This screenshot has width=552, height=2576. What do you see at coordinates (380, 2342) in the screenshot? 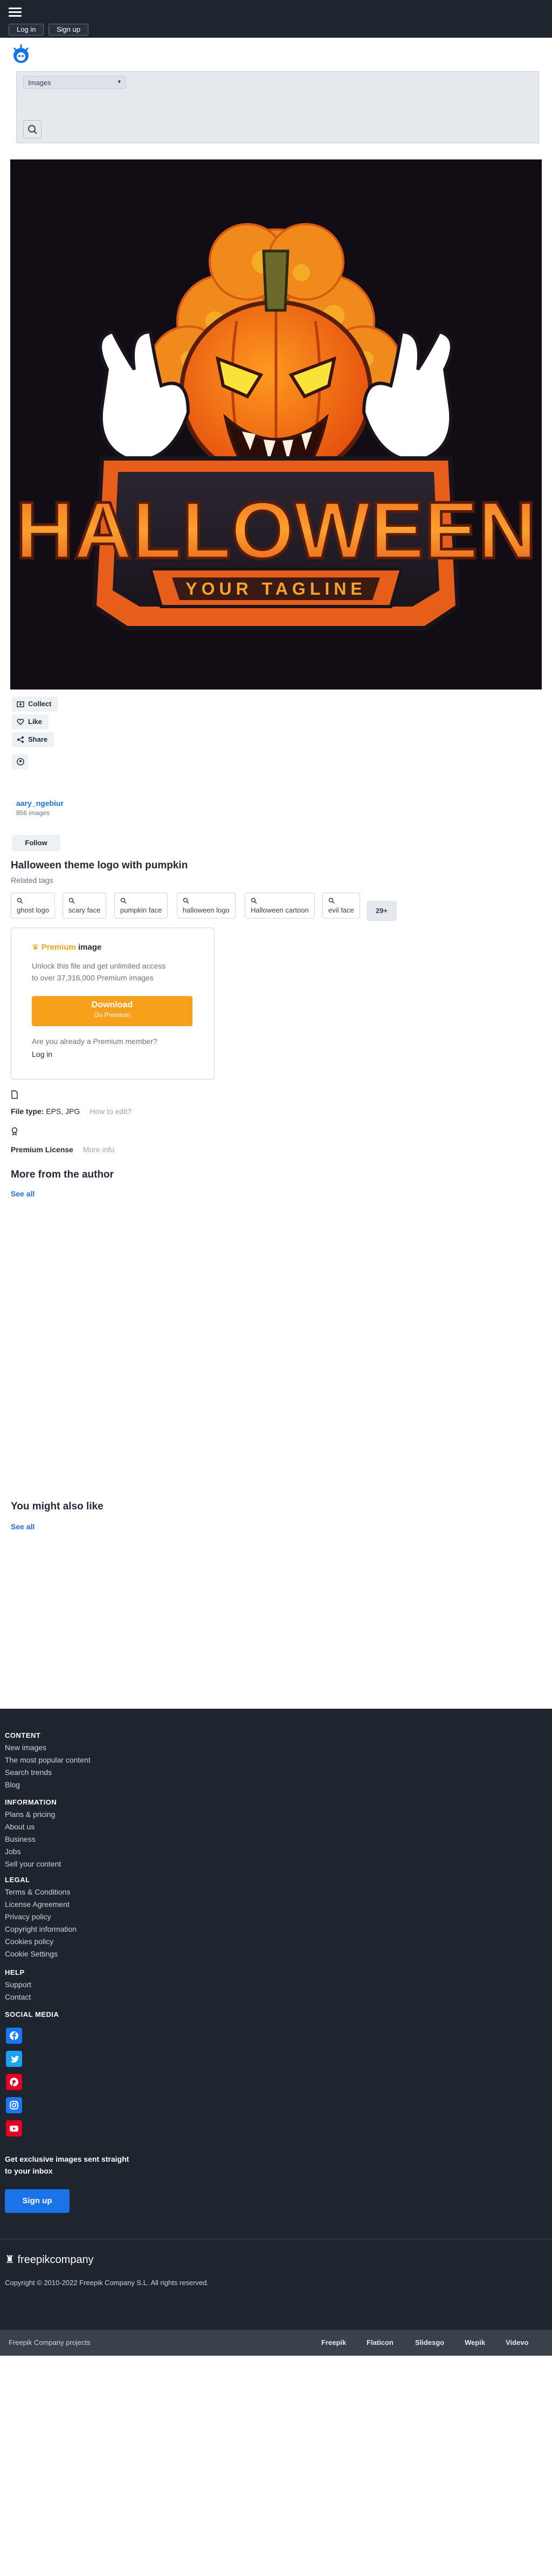
I see `project-link-flaticon: Flaticon` at bounding box center [380, 2342].